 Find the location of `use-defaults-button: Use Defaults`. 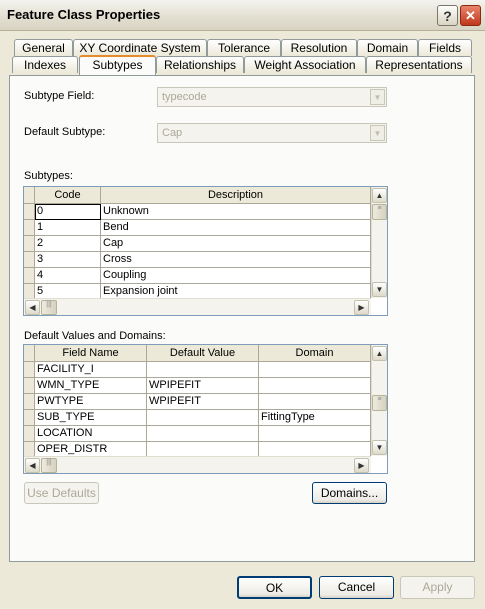

use-defaults-button: Use Defaults is located at coordinates (61, 493).